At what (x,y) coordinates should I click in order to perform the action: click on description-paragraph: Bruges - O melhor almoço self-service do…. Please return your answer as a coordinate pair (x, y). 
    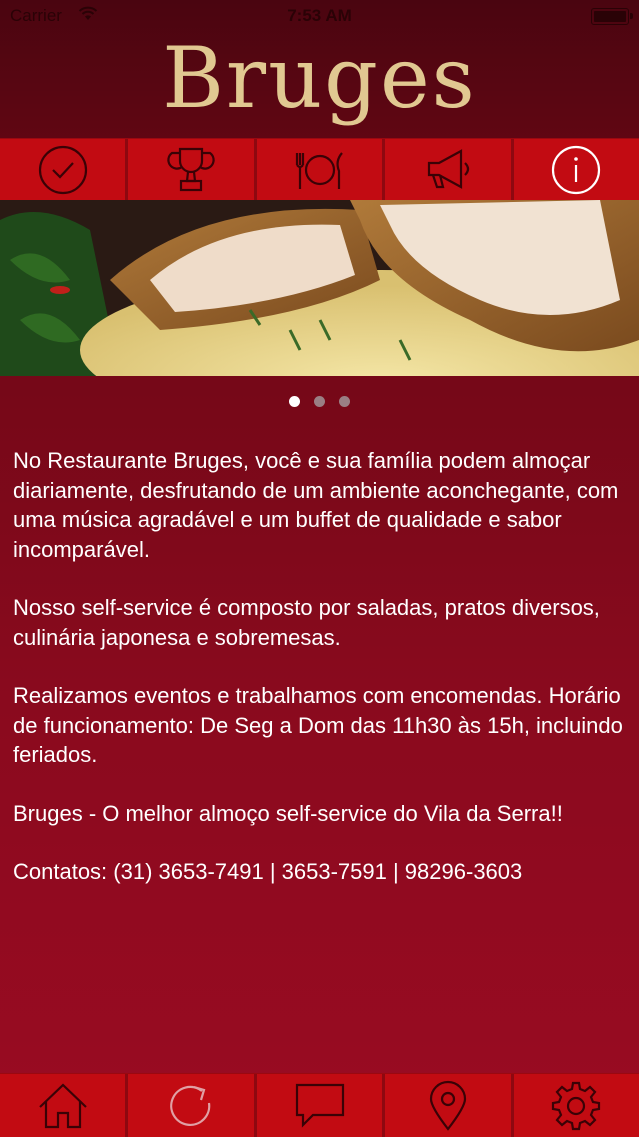
    Looking at the image, I should click on (288, 813).